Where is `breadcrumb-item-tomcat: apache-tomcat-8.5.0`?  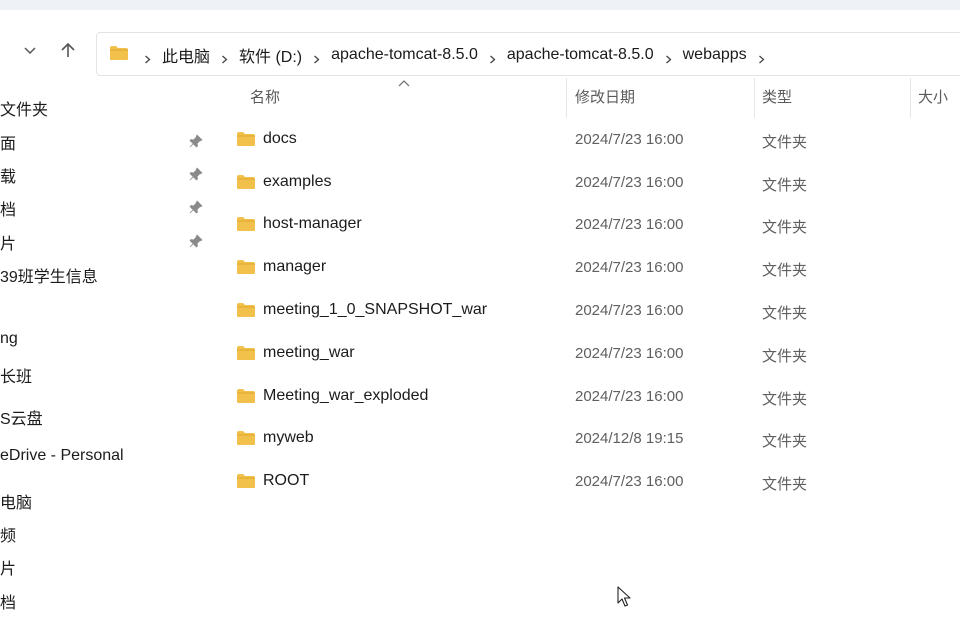 breadcrumb-item-tomcat: apache-tomcat-8.5.0 is located at coordinates (404, 55).